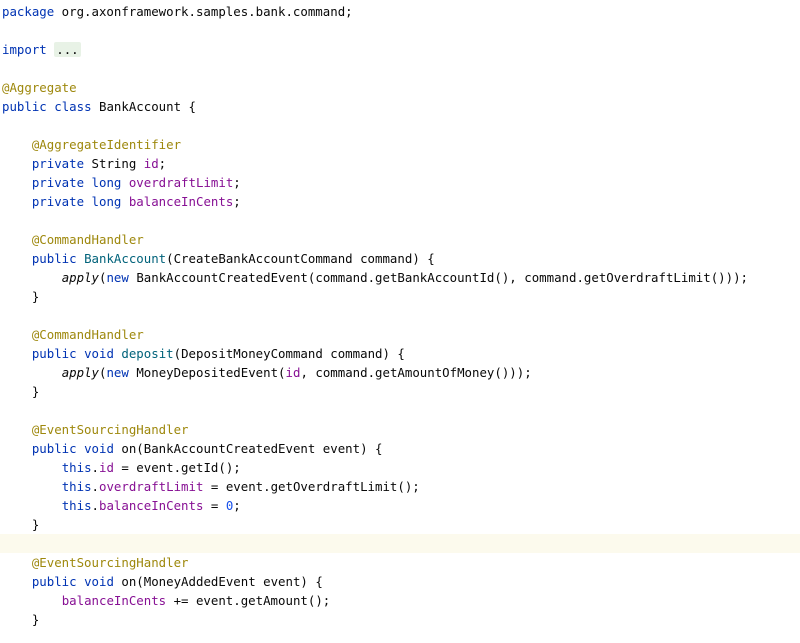 This screenshot has height=643, width=800. I want to click on code-line-29-current, so click(400, 543).